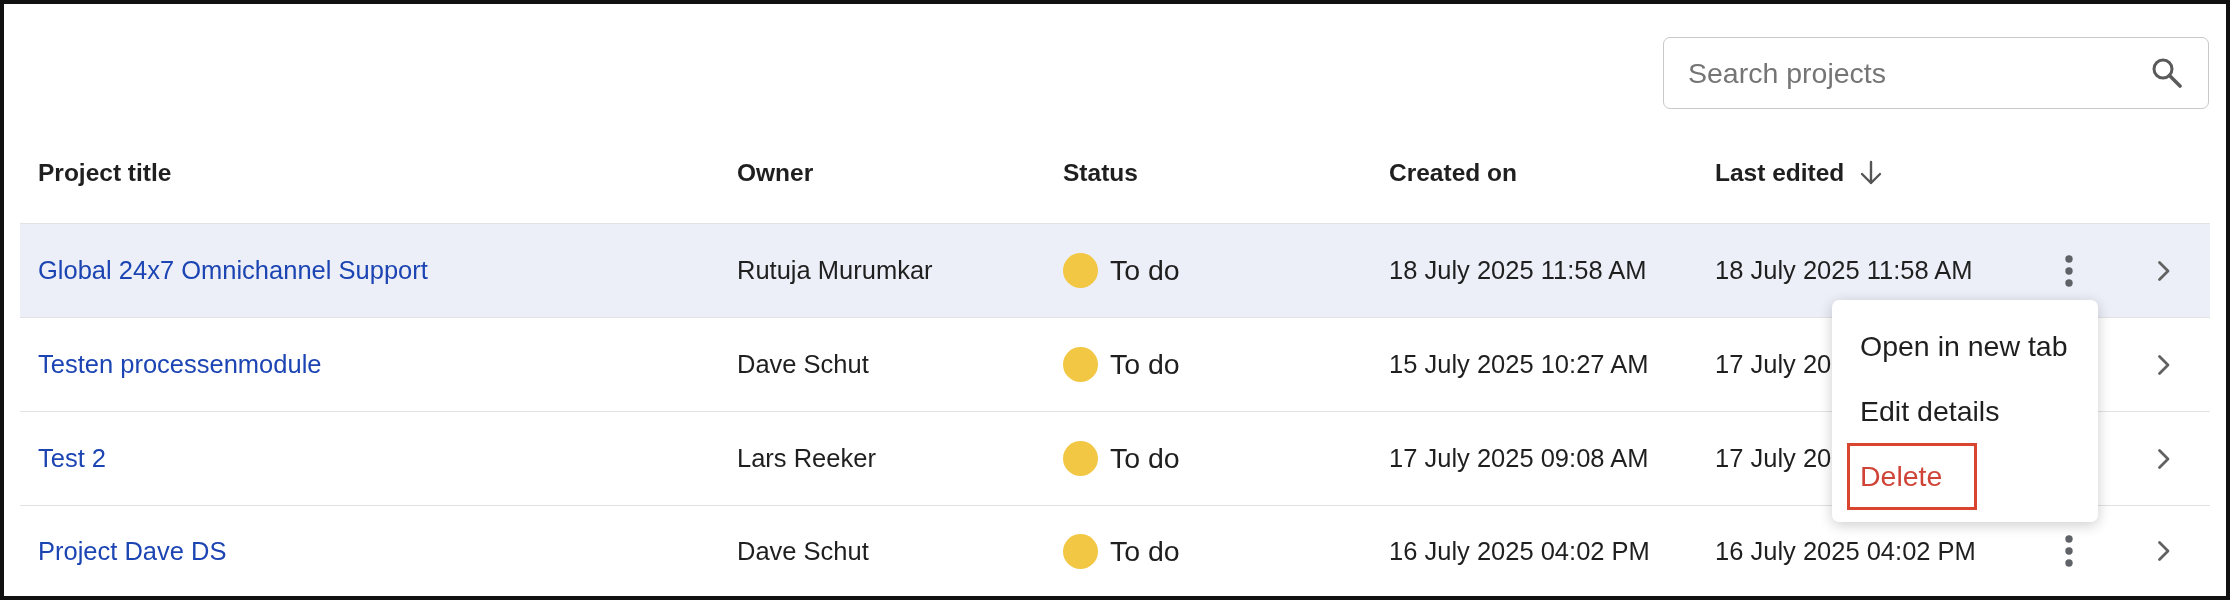 This screenshot has width=2230, height=600. Describe the element at coordinates (2166, 72) in the screenshot. I see `search-icon` at that location.